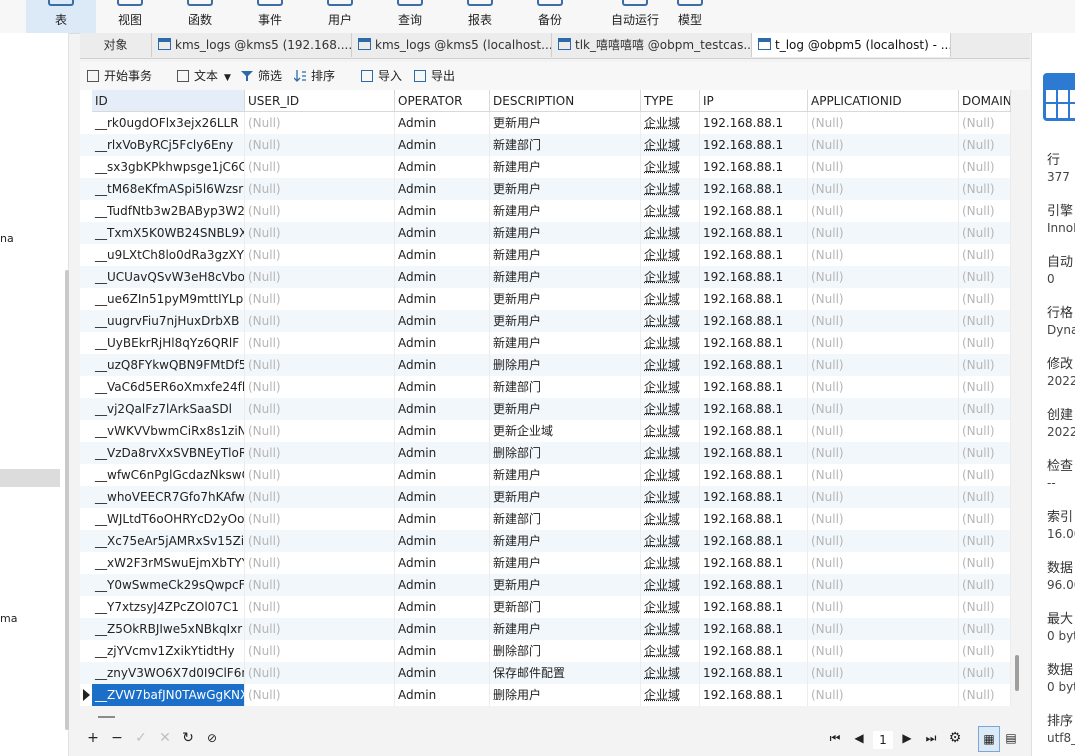 Image resolution: width=1075 pixels, height=756 pixels. I want to click on stop-icon: ⊘, so click(212, 738).